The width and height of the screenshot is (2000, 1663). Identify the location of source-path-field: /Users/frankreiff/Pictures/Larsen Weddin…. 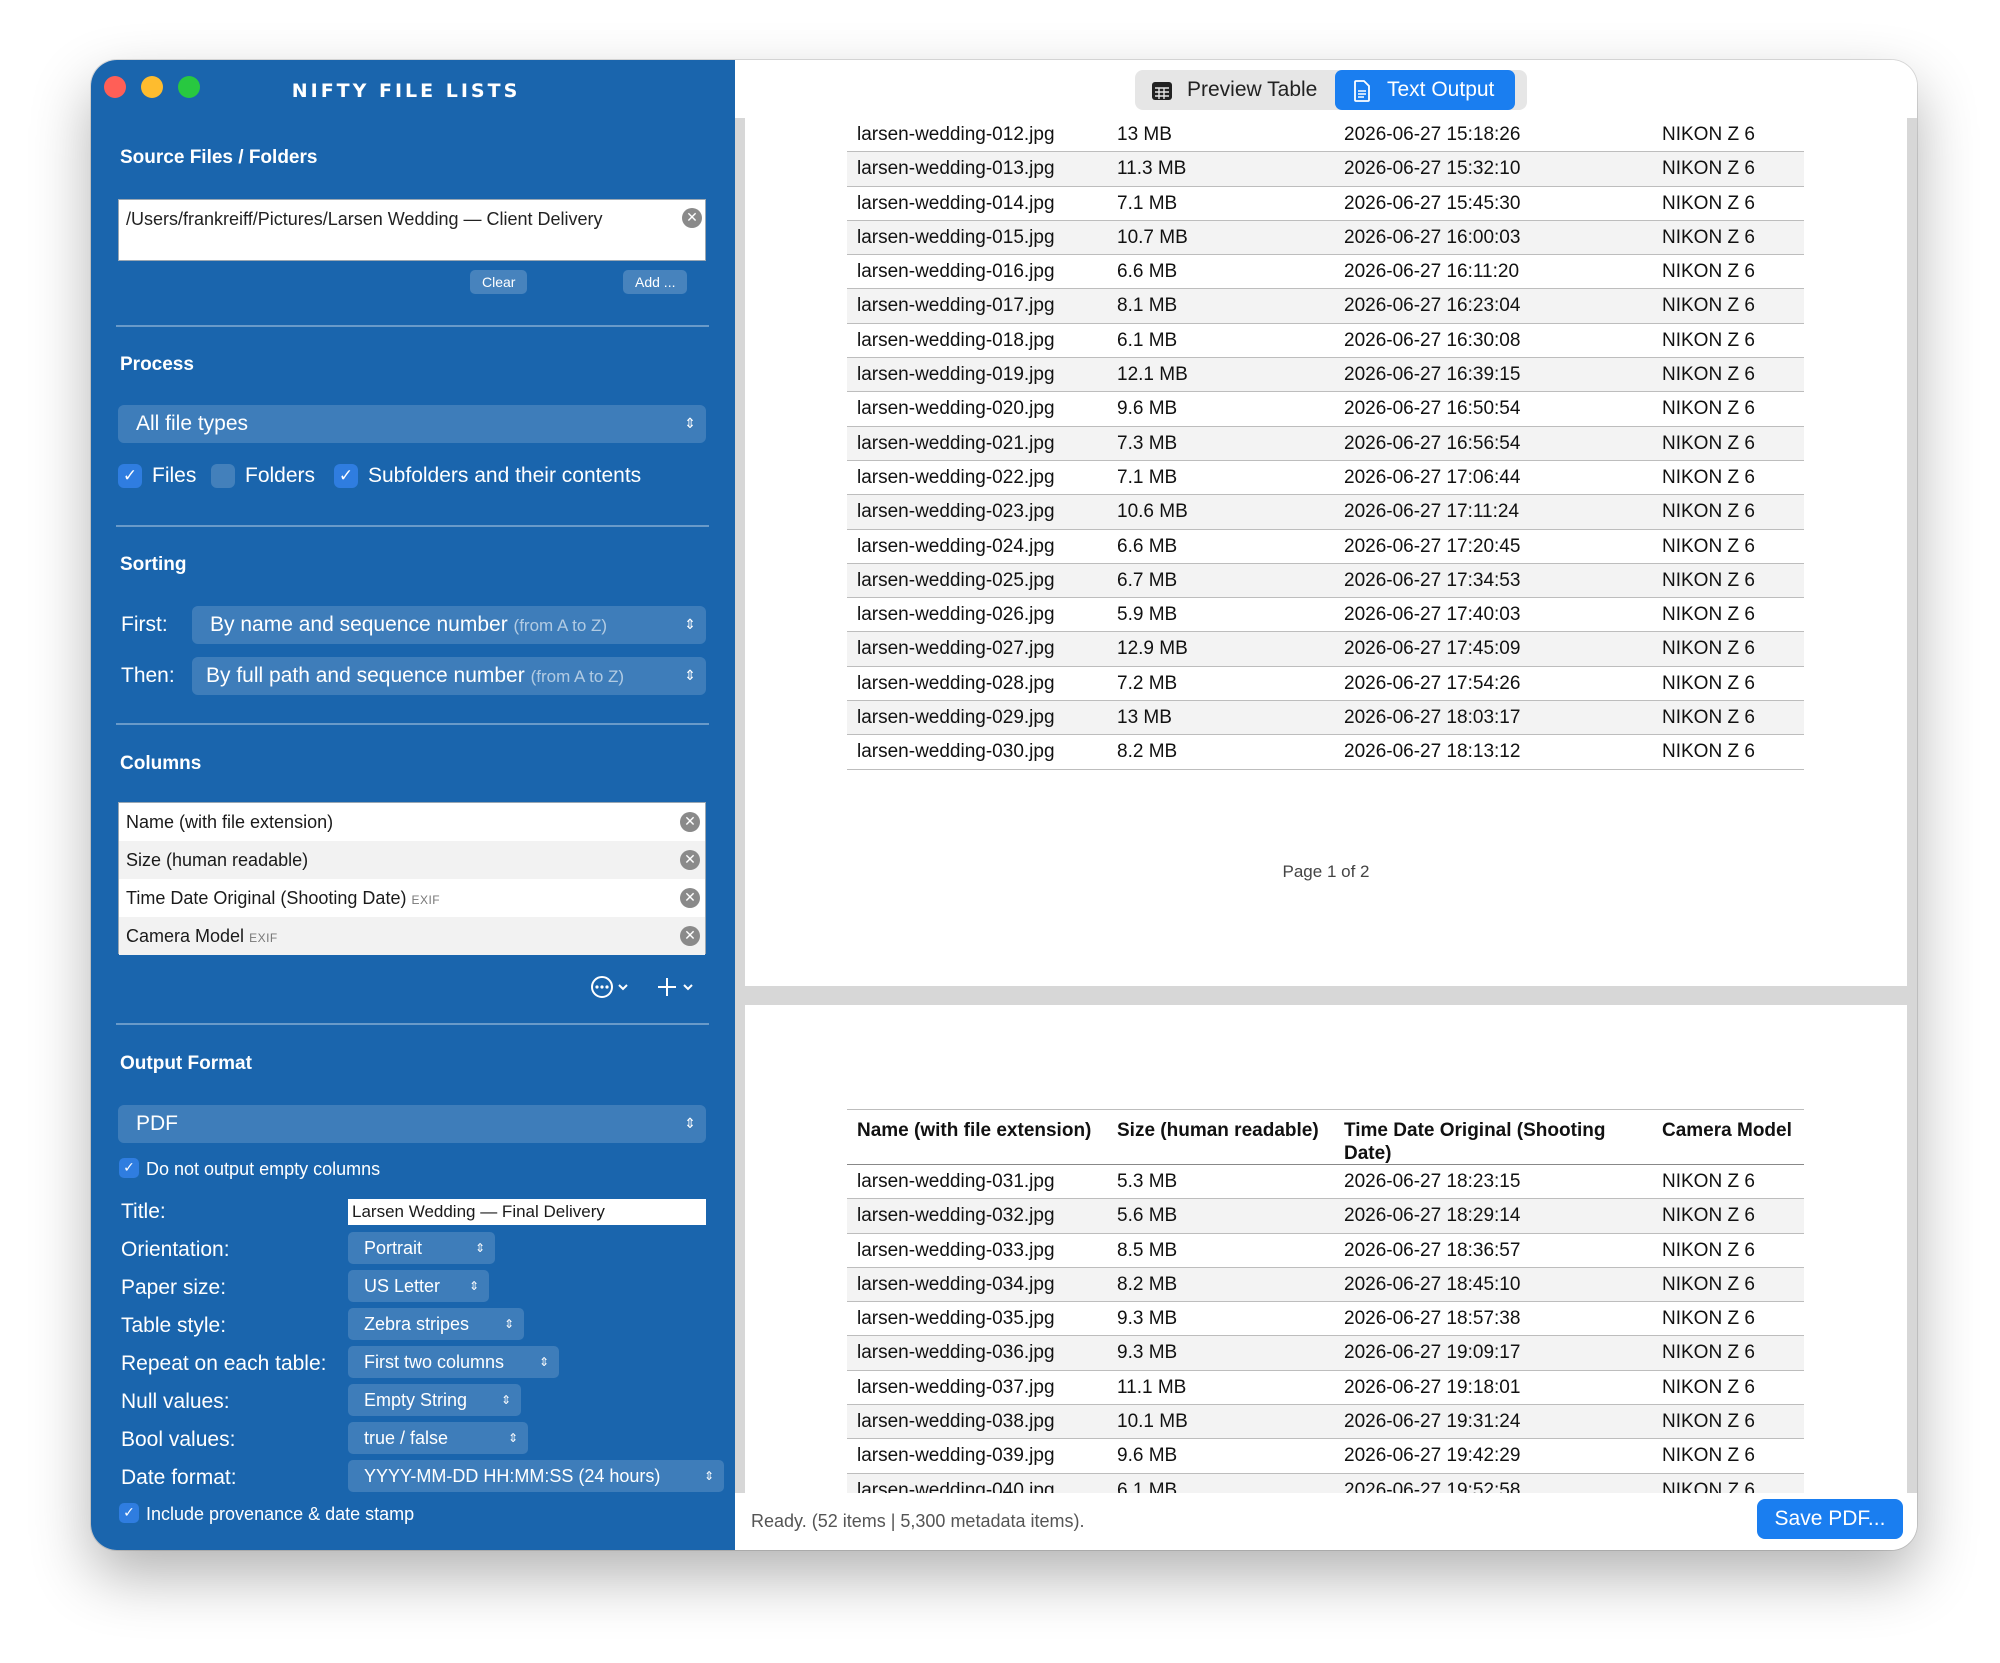
(412, 230).